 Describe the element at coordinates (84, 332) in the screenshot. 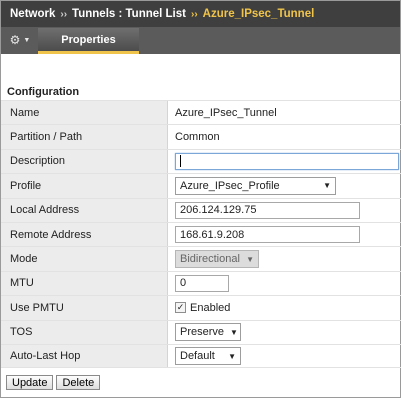

I see `tos-label: TOS` at that location.